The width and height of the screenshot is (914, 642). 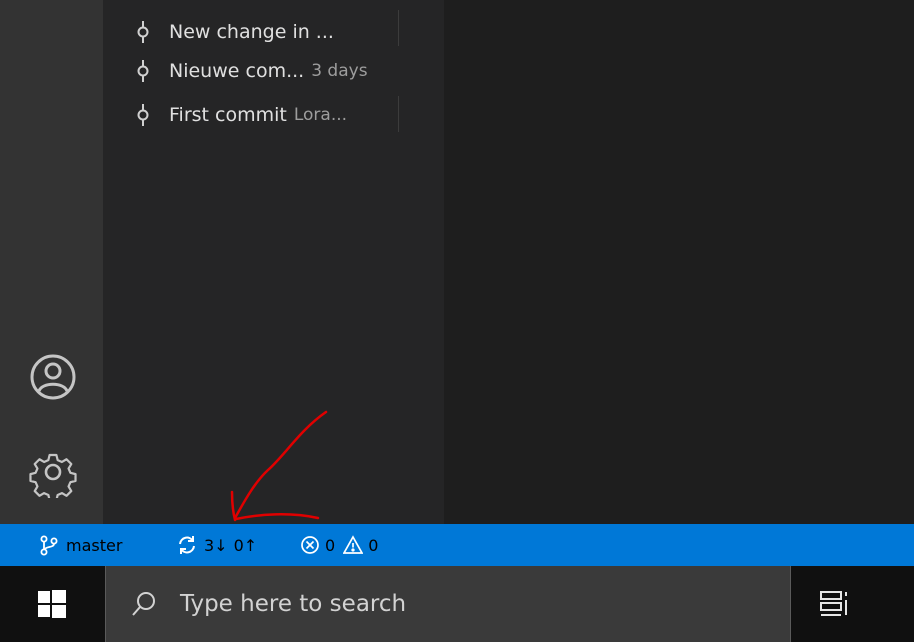 What do you see at coordinates (353, 545) in the screenshot?
I see `warning-icon` at bounding box center [353, 545].